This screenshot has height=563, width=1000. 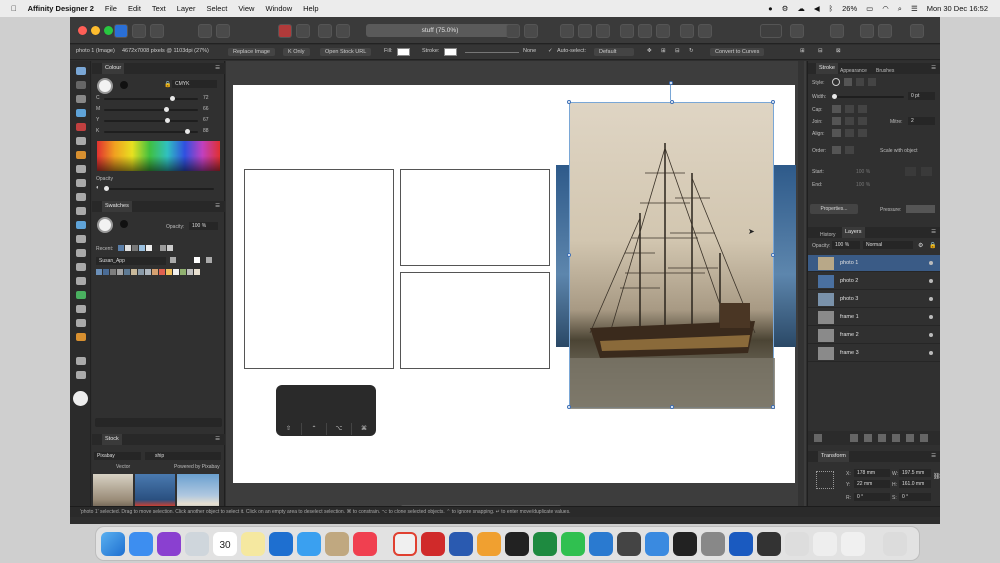 I want to click on no-stroke-style-icon, so click(x=836, y=82).